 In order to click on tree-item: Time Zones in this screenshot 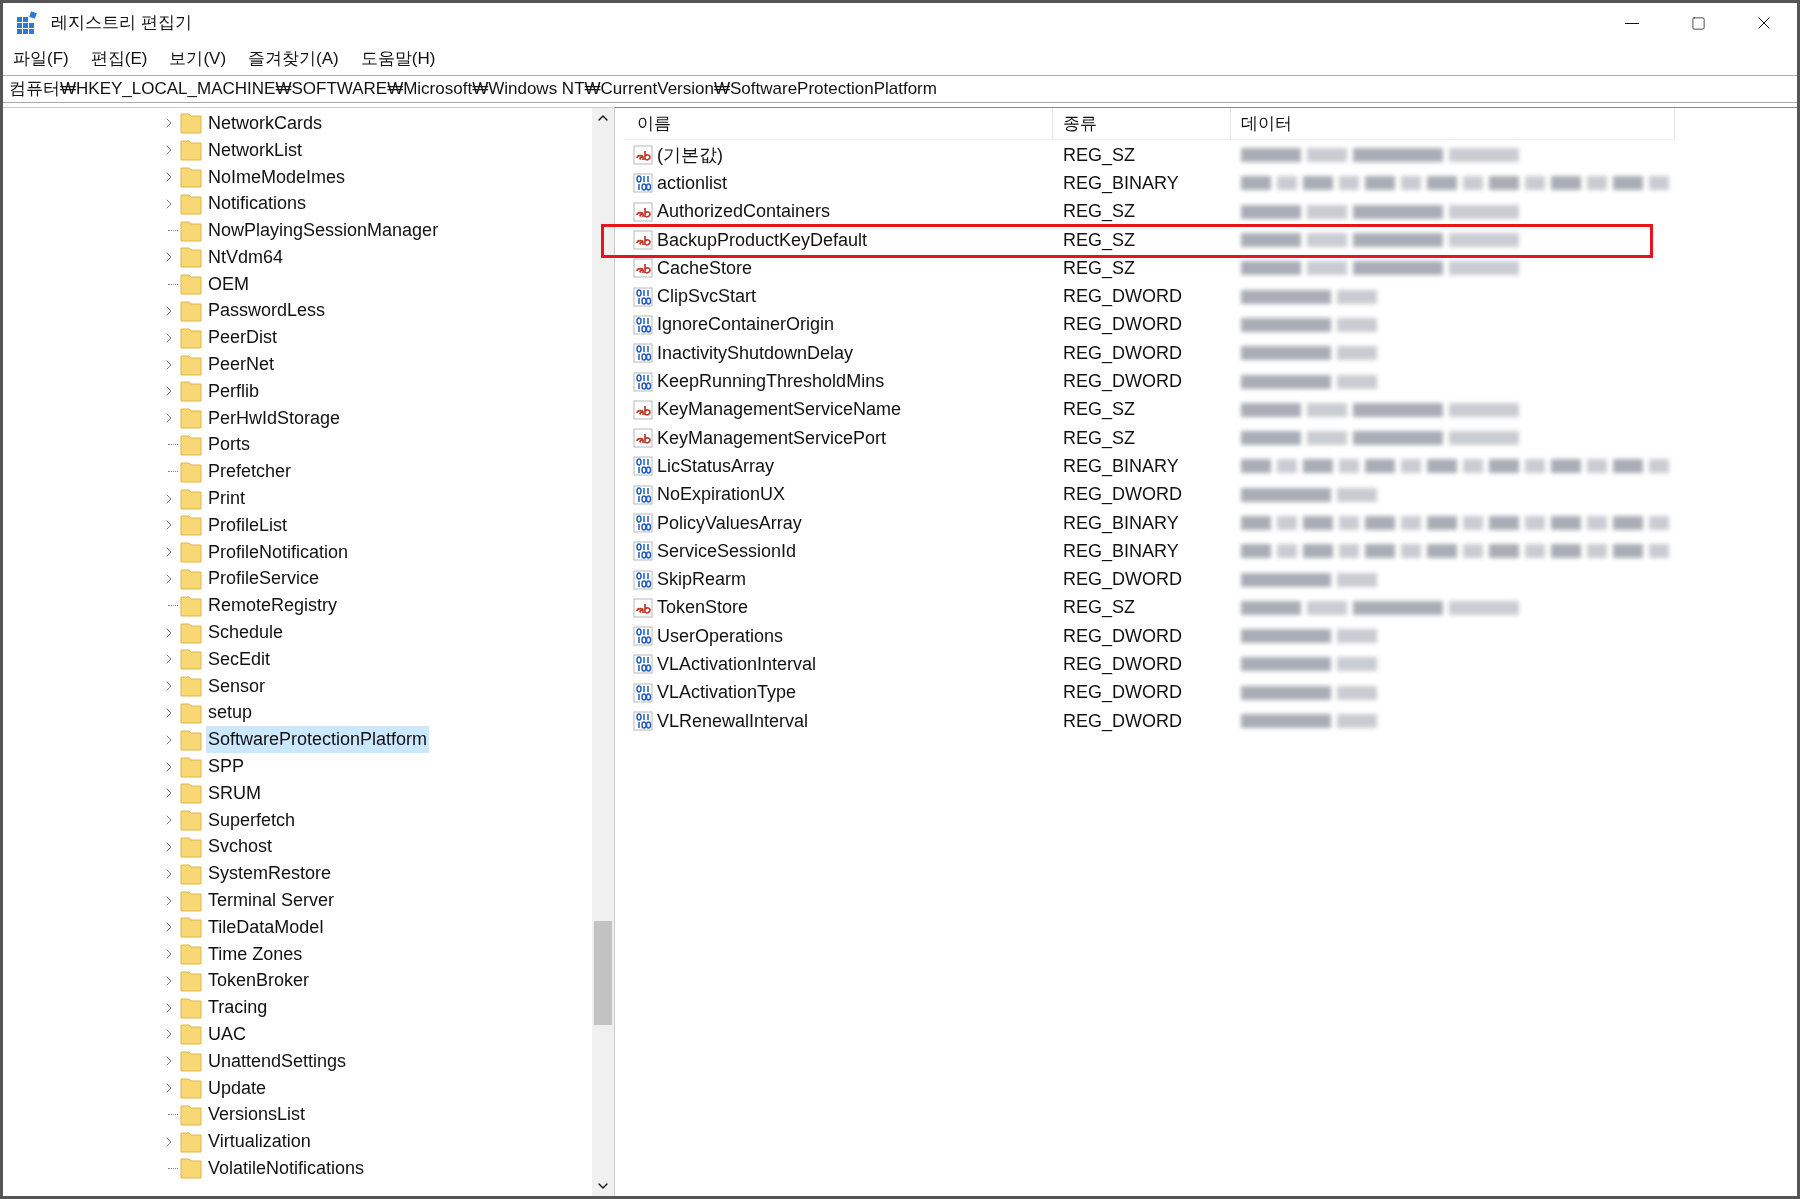, I will do `click(255, 954)`.